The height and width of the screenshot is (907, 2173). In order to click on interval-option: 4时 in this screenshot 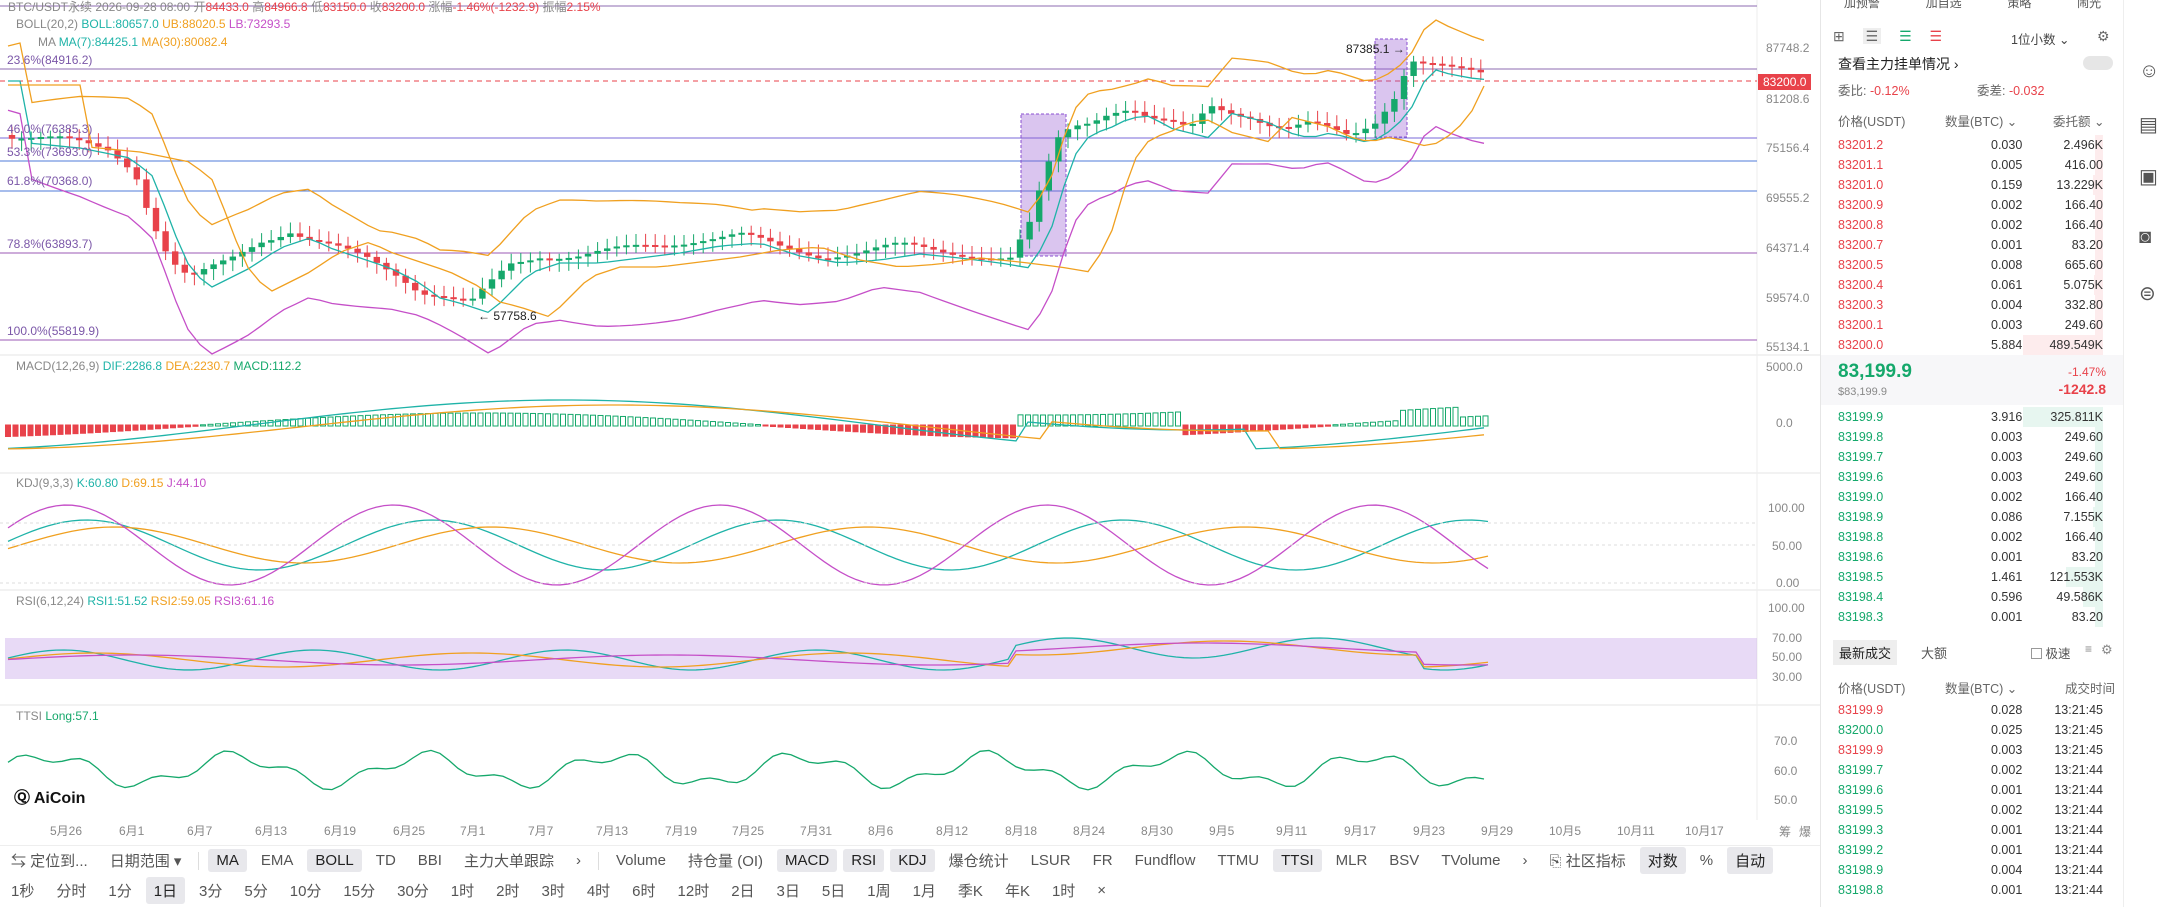, I will do `click(598, 890)`.